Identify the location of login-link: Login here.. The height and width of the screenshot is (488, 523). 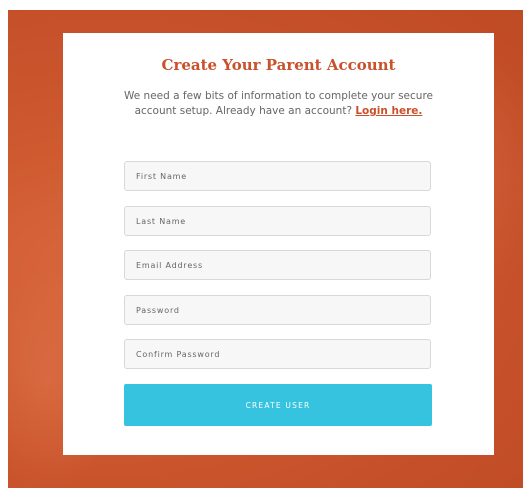
(388, 111).